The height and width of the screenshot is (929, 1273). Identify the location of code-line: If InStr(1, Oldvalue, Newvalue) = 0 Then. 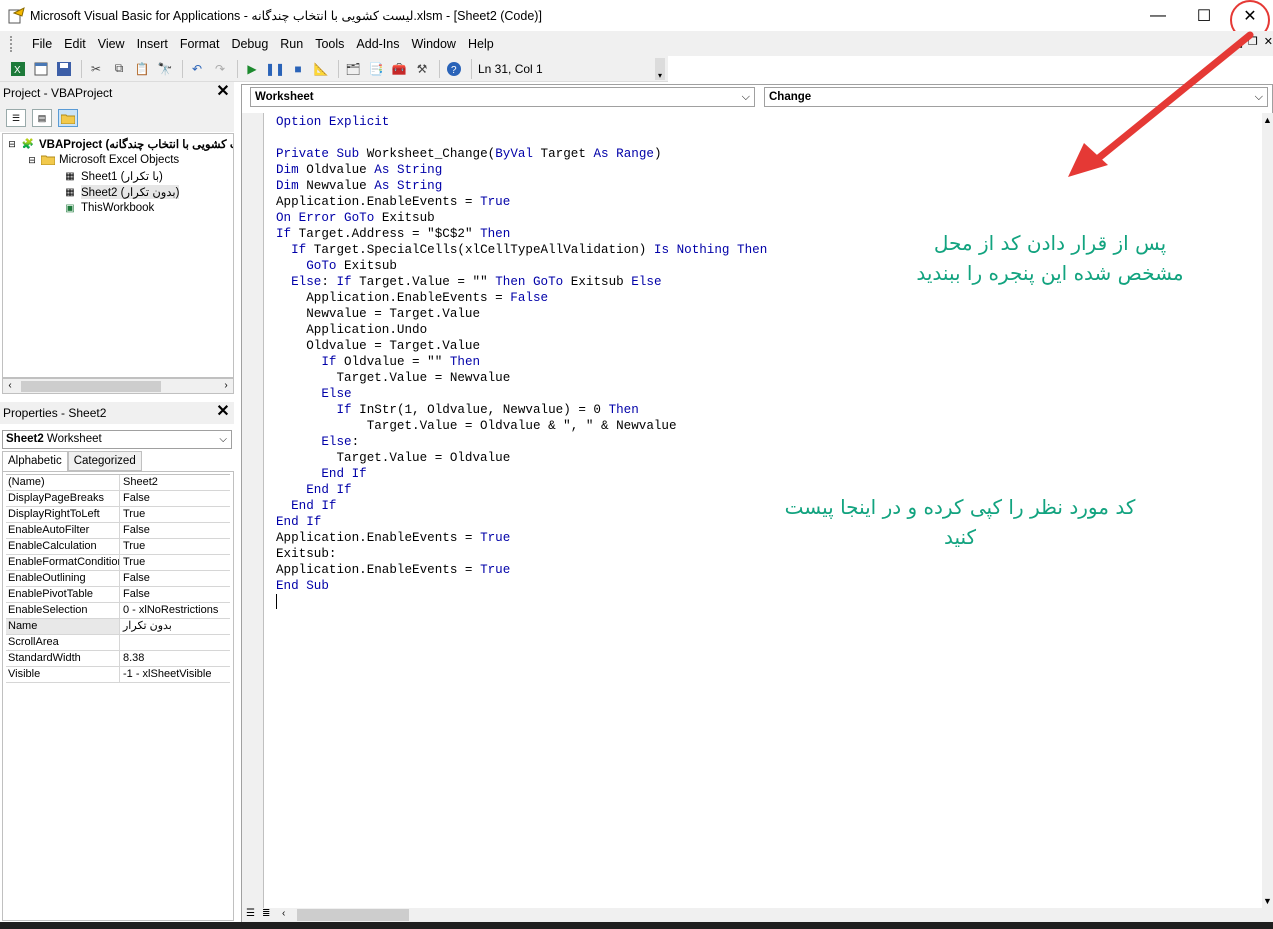
(521, 410).